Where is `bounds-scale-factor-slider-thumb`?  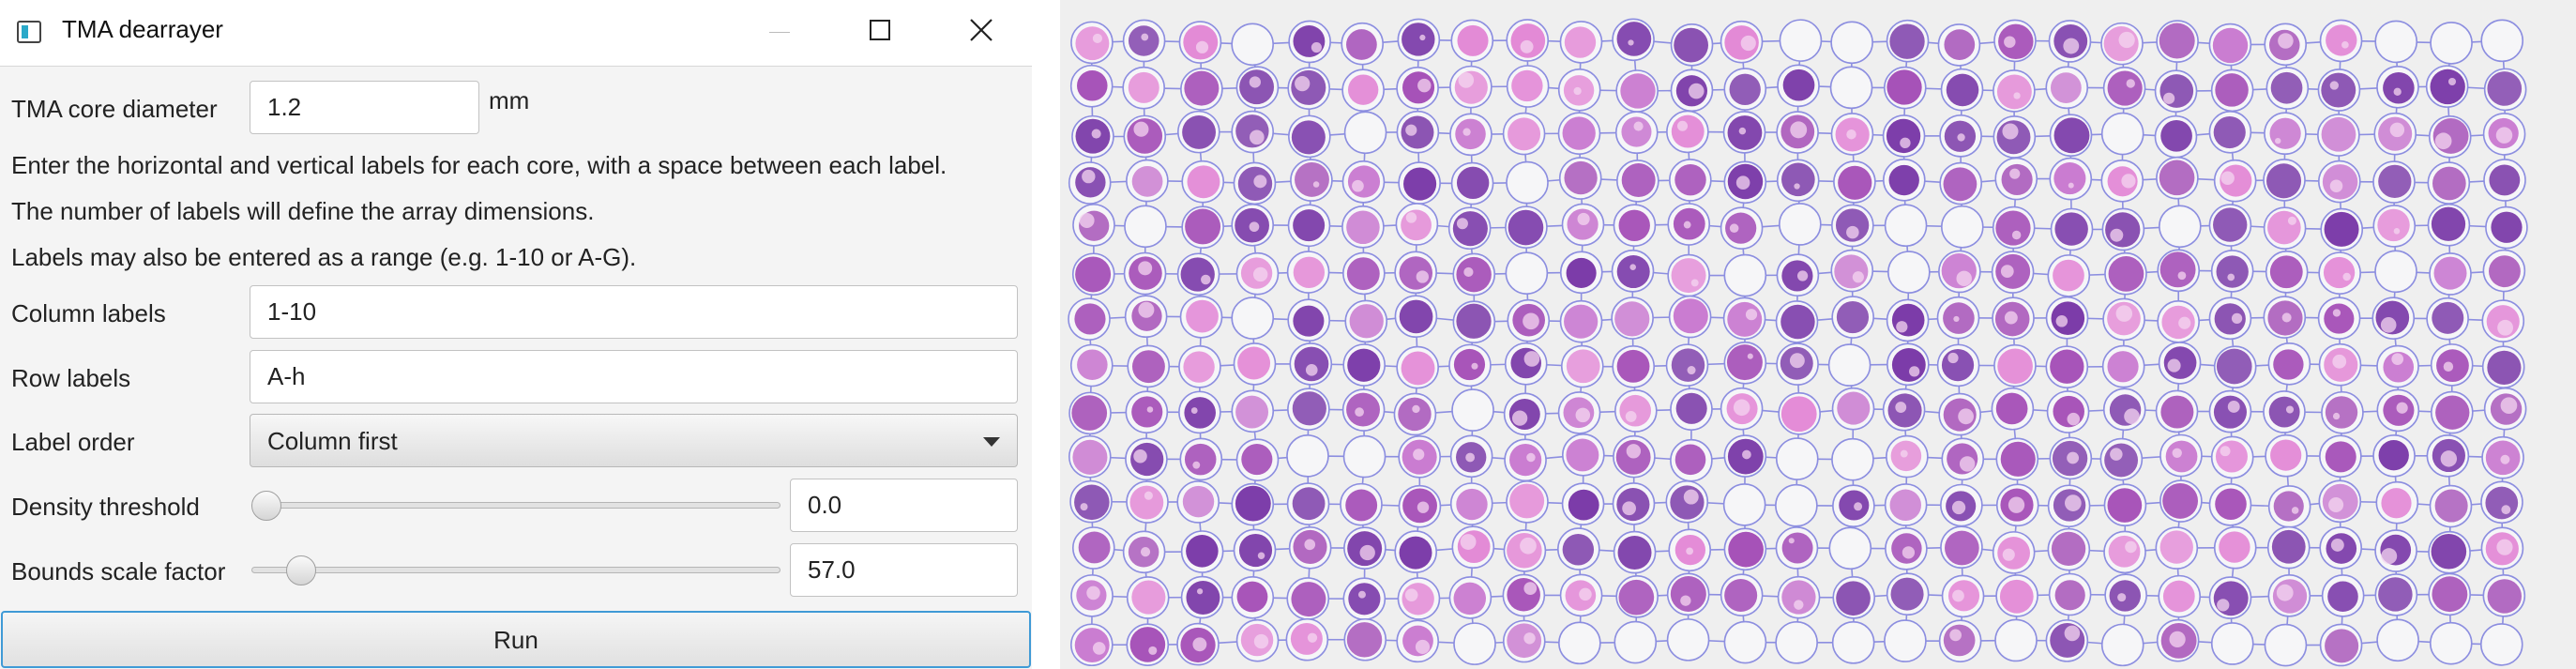
bounds-scale-factor-slider-thumb is located at coordinates (301, 570).